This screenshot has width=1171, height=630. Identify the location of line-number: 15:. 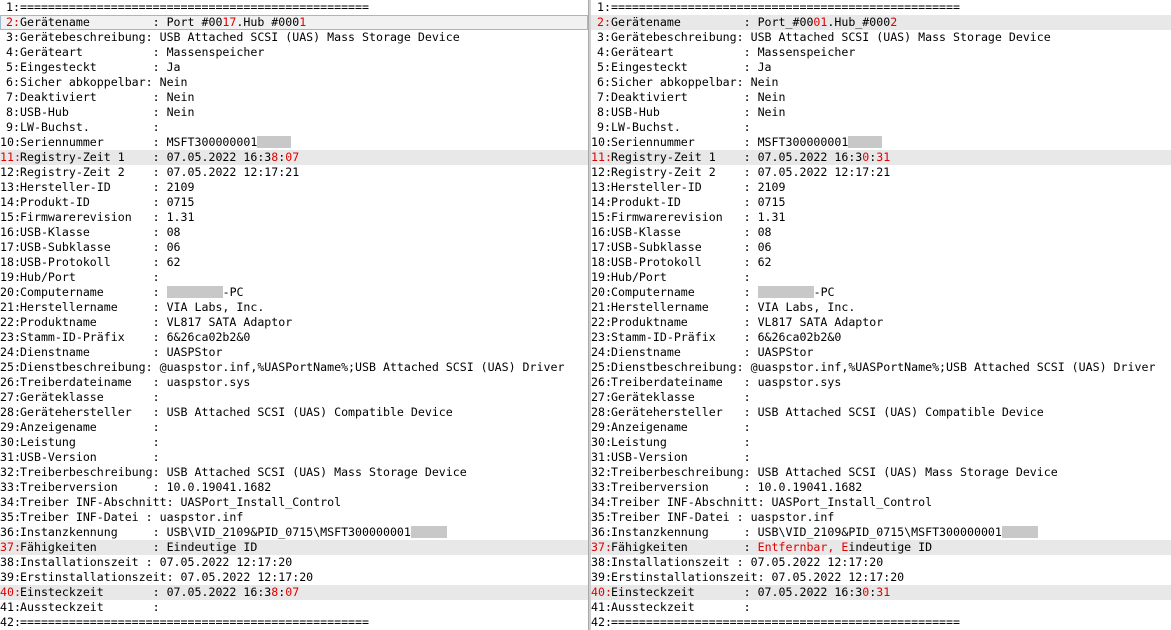
(601, 217).